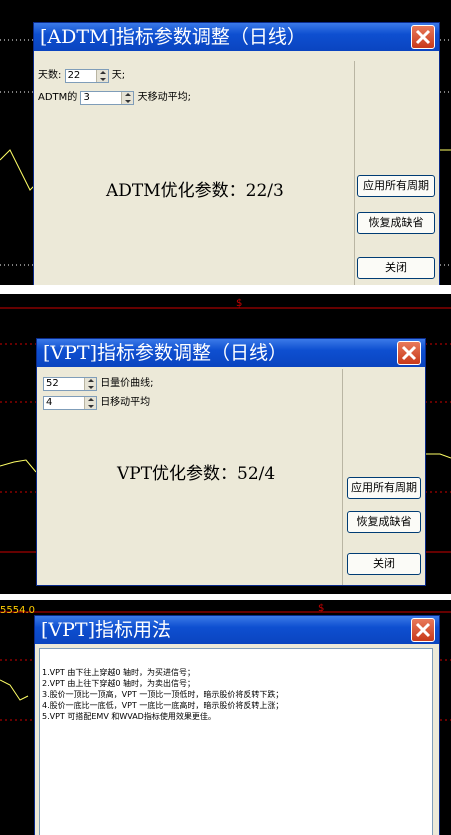  I want to click on dialog-title: [ADTM]指标参数调整（日线）, so click(236, 37).